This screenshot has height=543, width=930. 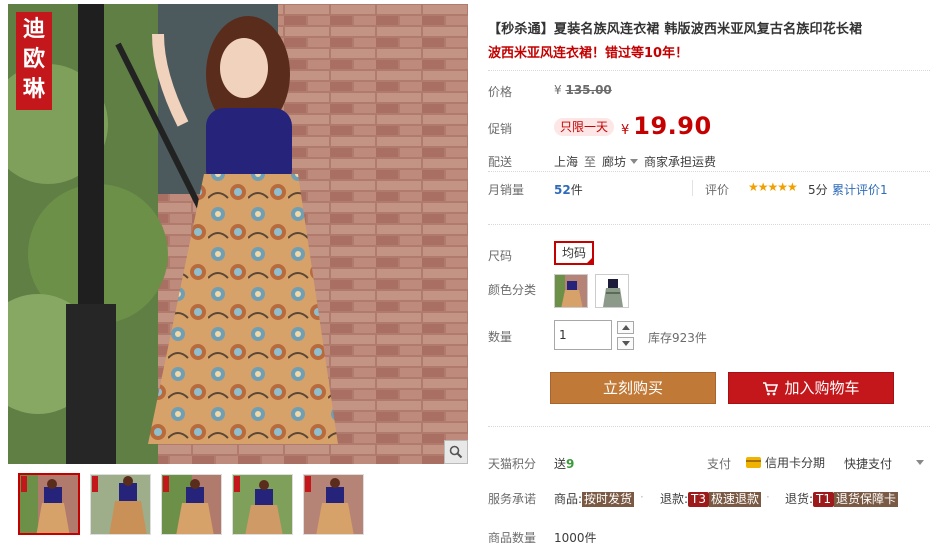 I want to click on sale-price-amount: 19.90, so click(x=672, y=126).